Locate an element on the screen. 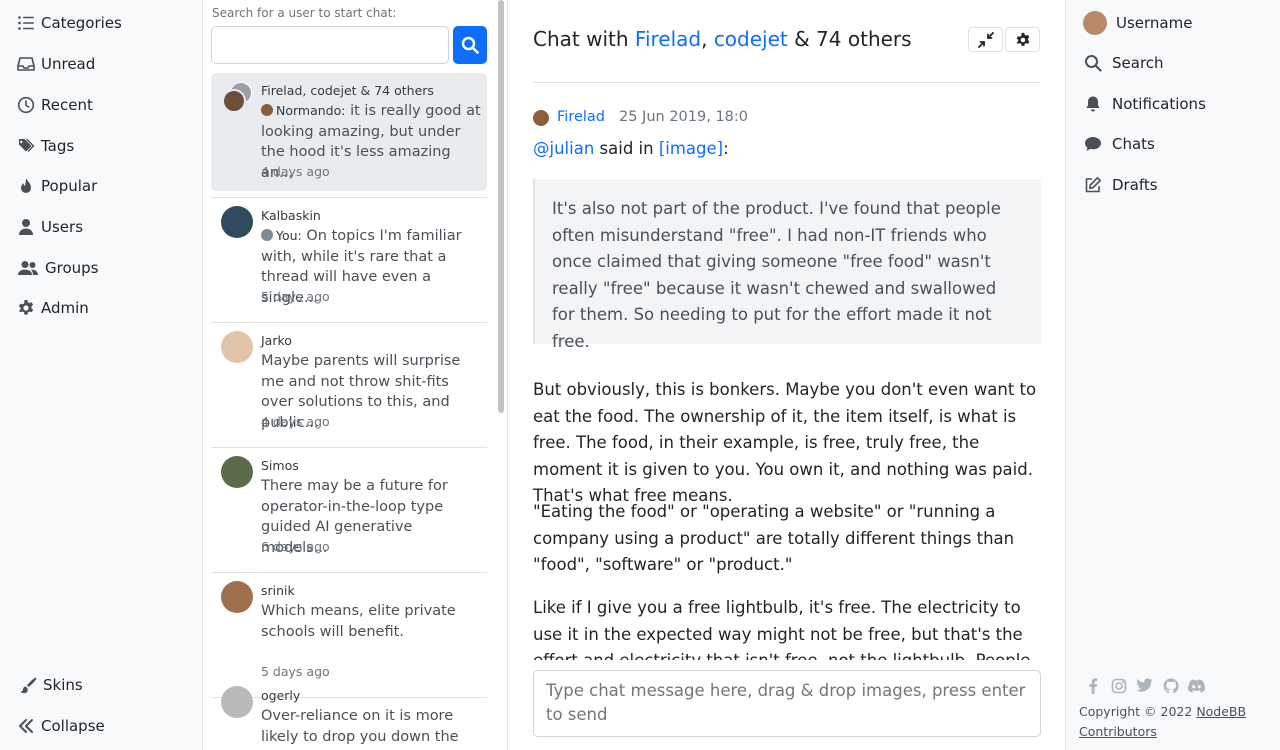 The image size is (1280, 750). chat-user-link: codejet is located at coordinates (751, 39).